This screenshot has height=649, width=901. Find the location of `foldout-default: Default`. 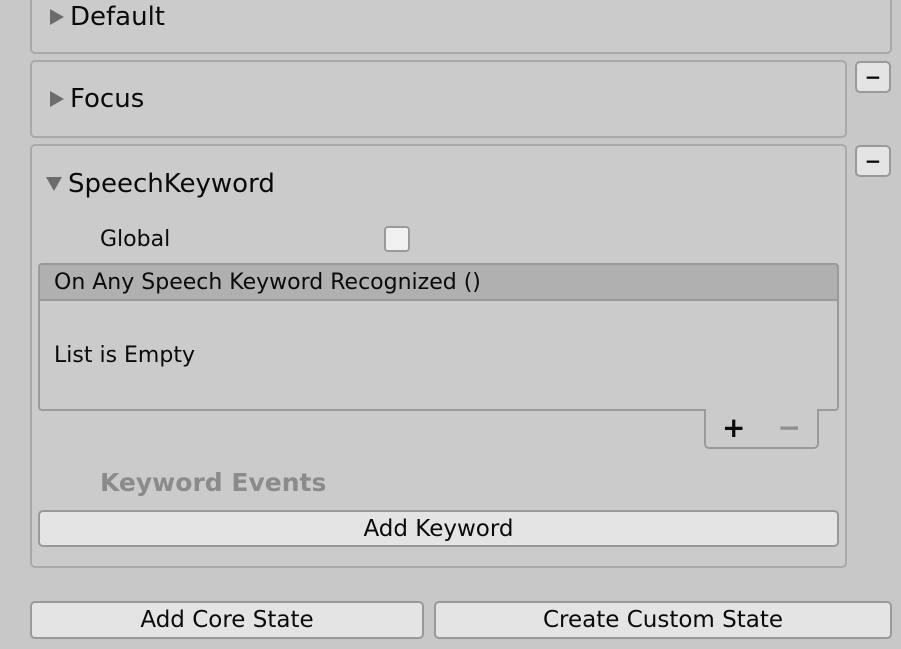

foldout-default: Default is located at coordinates (106, 17).